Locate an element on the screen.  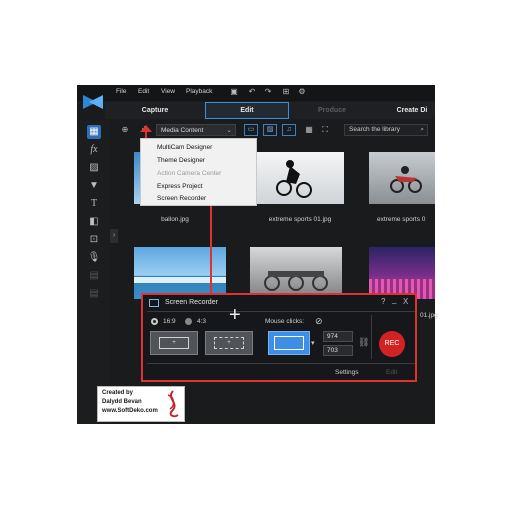
library-content-value: Media Content is located at coordinates (182, 130).